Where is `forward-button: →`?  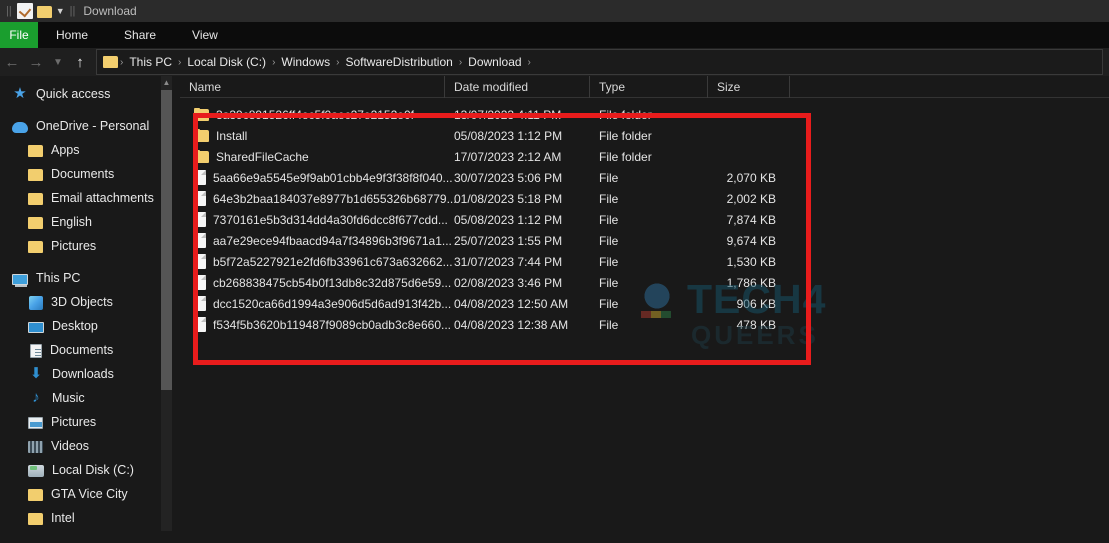 forward-button: → is located at coordinates (36, 62).